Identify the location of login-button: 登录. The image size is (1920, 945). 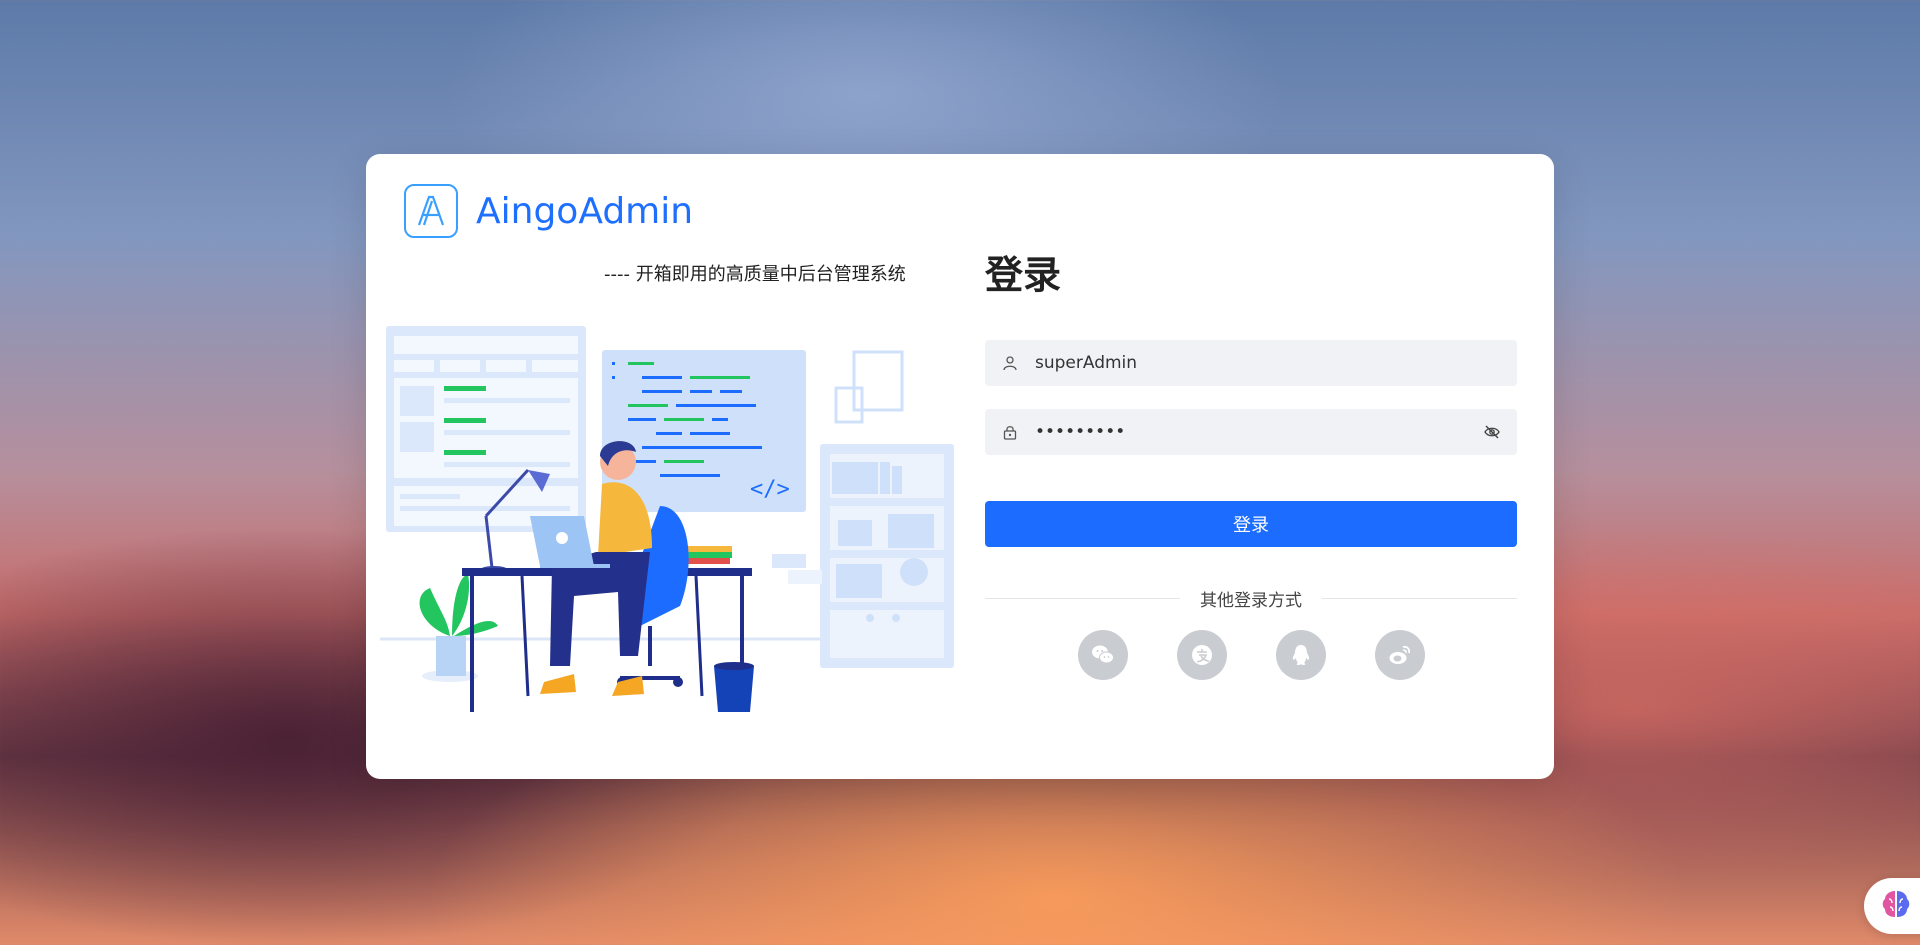
(1251, 524).